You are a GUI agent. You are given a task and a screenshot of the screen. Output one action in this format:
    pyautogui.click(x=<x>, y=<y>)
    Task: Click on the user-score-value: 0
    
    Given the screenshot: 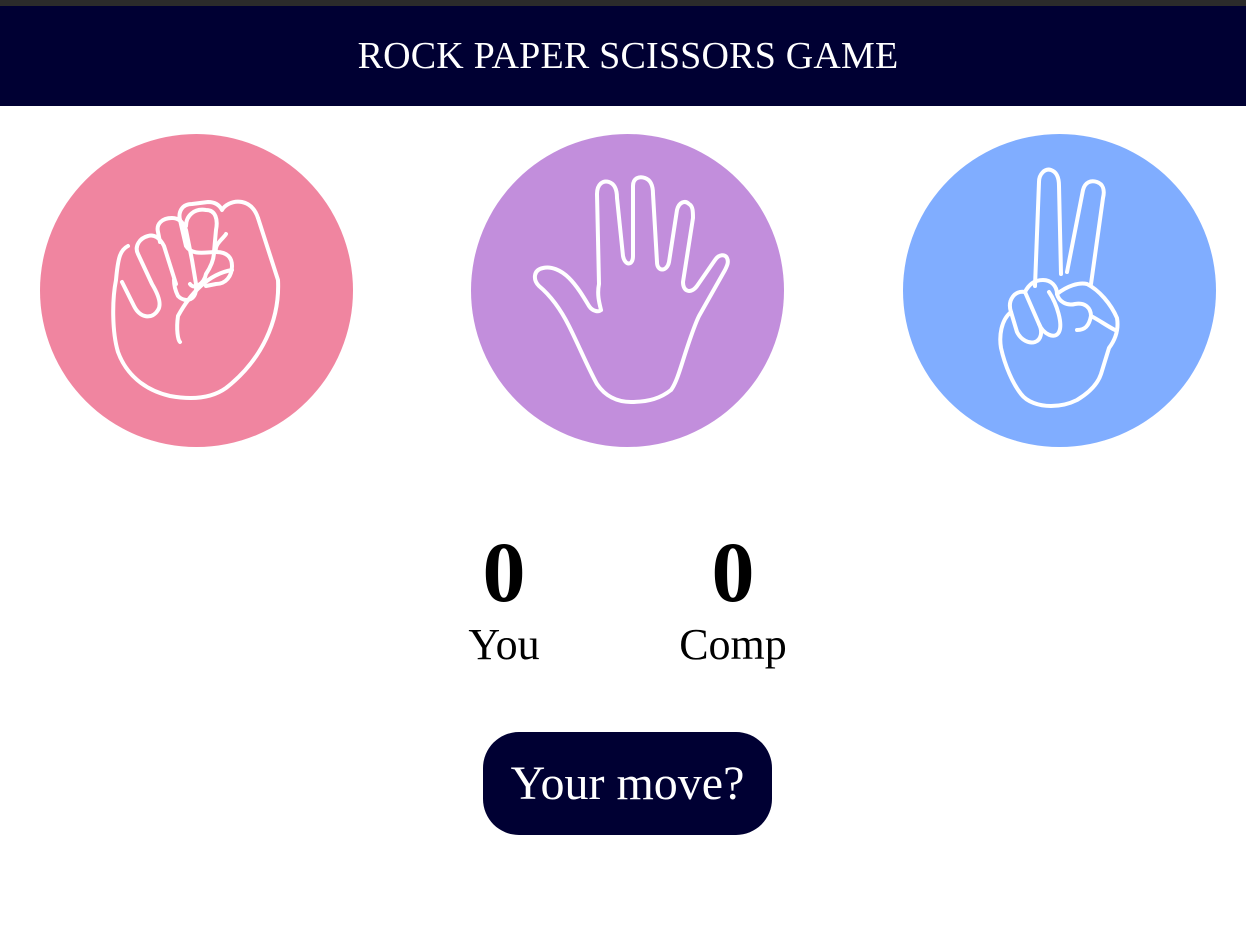 What is the action you would take?
    pyautogui.click(x=504, y=572)
    